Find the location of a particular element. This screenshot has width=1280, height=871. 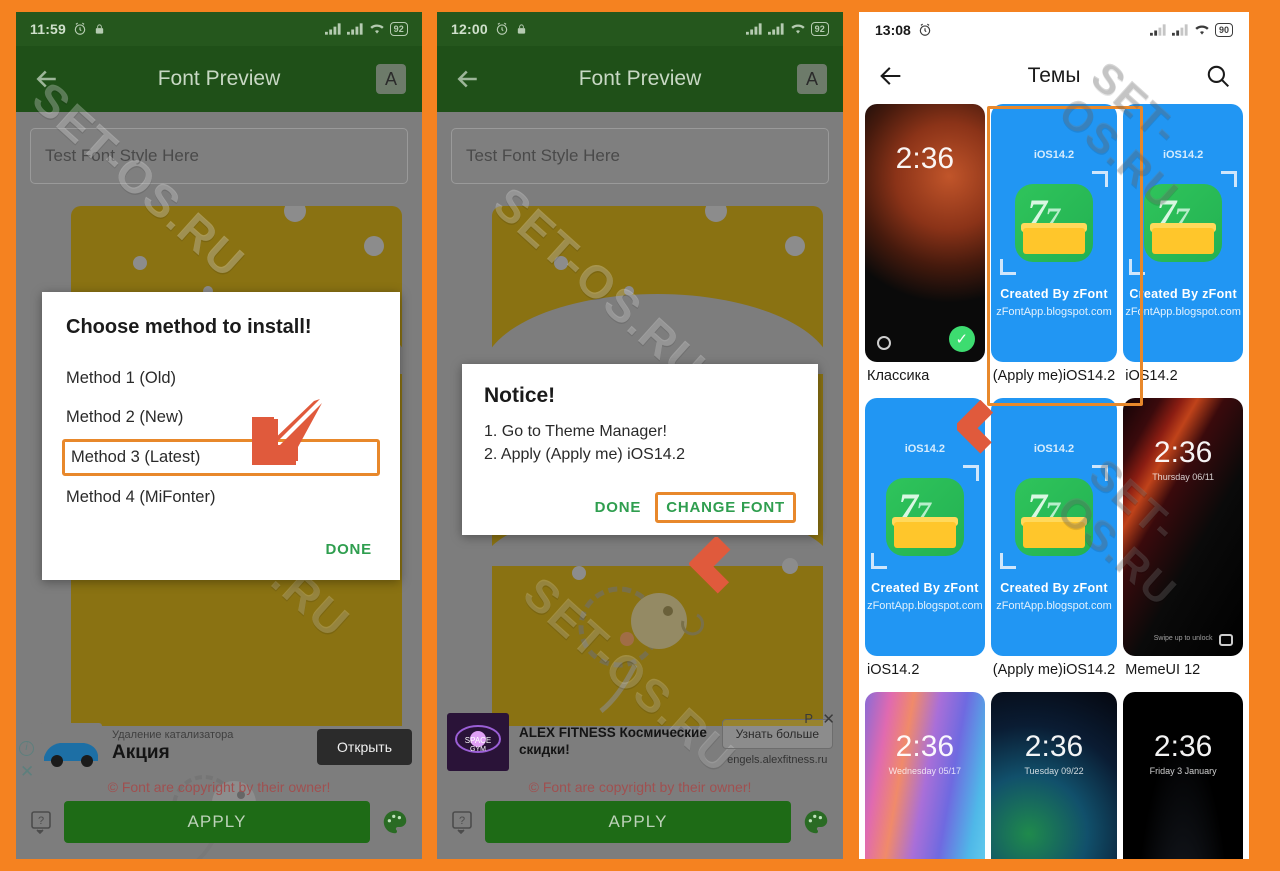

theme-thumbnail: 2:36 Thursday 06/11 Swipe up to unlock is located at coordinates (1183, 527).